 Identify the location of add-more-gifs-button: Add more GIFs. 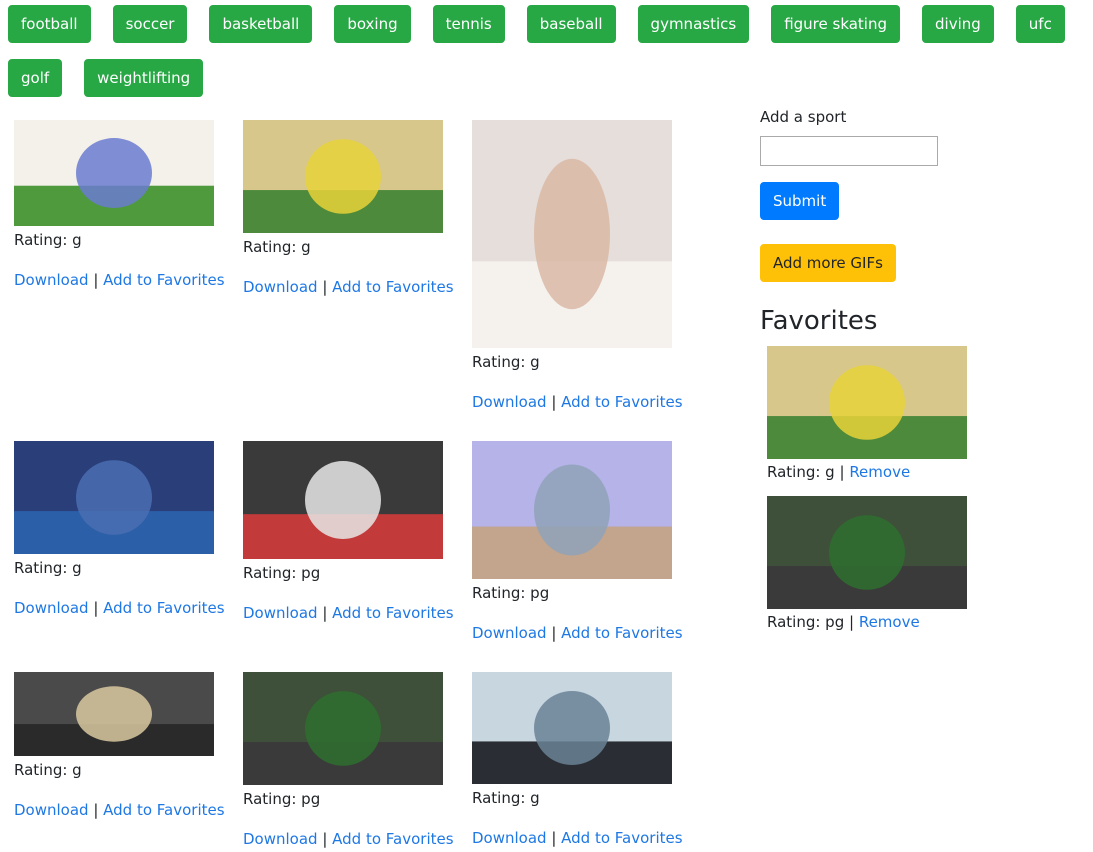
(828, 263).